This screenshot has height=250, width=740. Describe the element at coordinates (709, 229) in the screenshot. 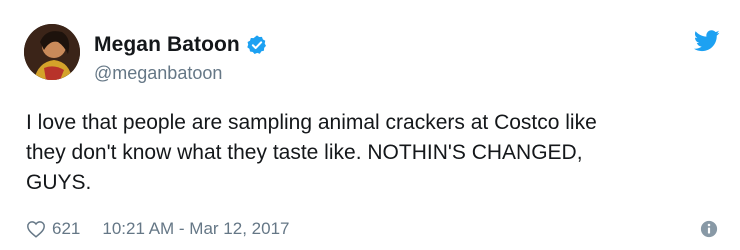

I see `info-icon` at that location.